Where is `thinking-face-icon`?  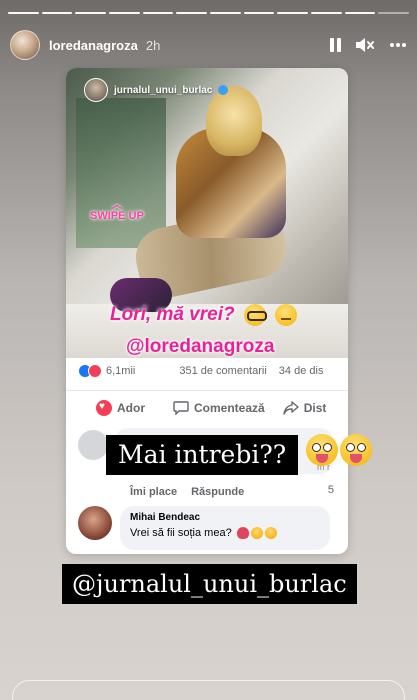
thinking-face-icon is located at coordinates (286, 315).